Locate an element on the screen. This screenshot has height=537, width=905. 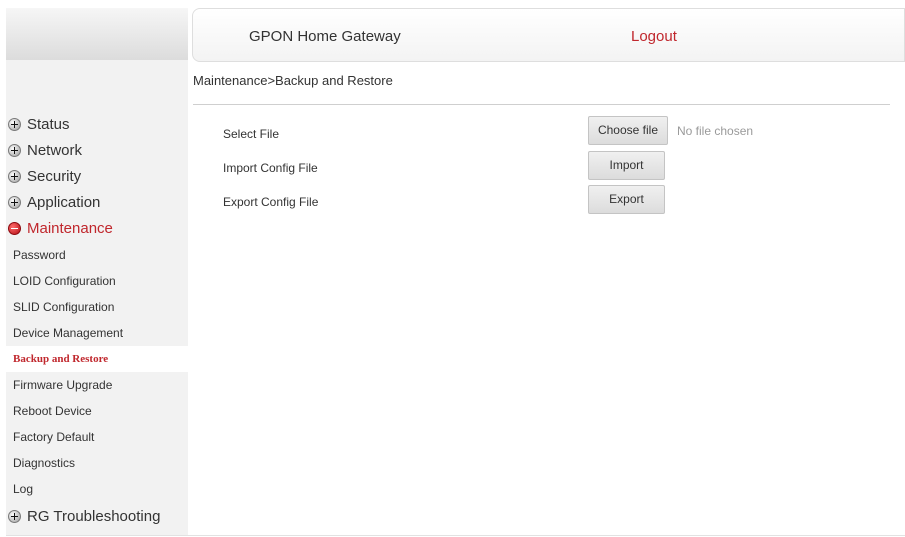
divider is located at coordinates (541, 104).